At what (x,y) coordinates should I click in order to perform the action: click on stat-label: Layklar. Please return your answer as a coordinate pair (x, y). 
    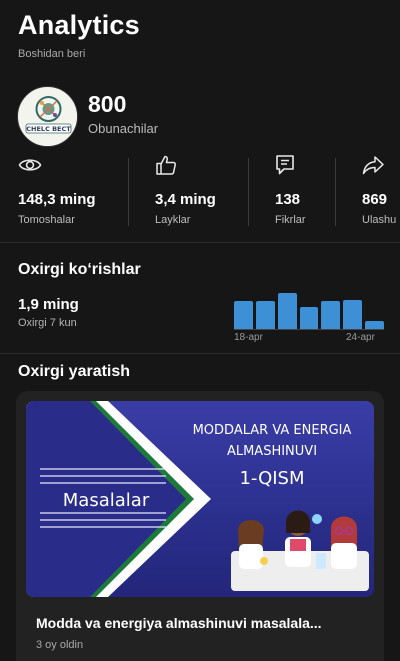
    Looking at the image, I should click on (173, 220).